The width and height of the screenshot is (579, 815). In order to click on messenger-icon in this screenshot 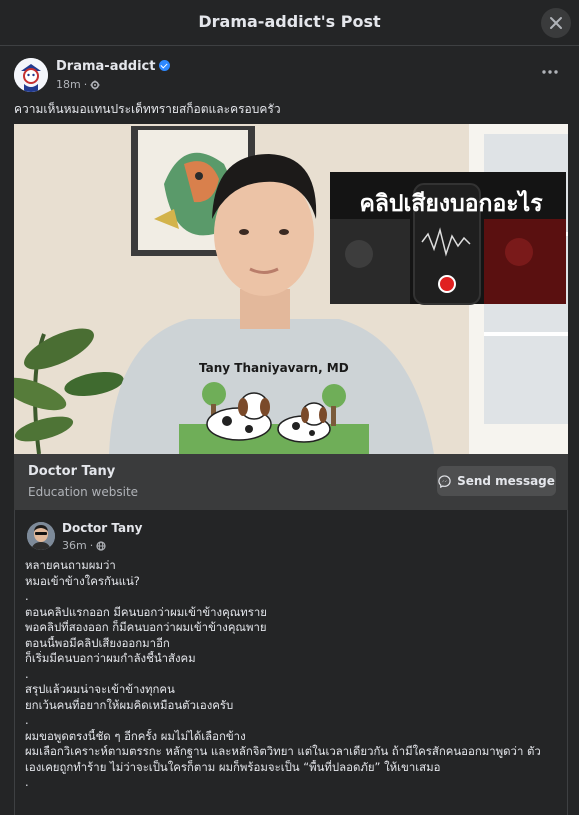, I will do `click(444, 481)`.